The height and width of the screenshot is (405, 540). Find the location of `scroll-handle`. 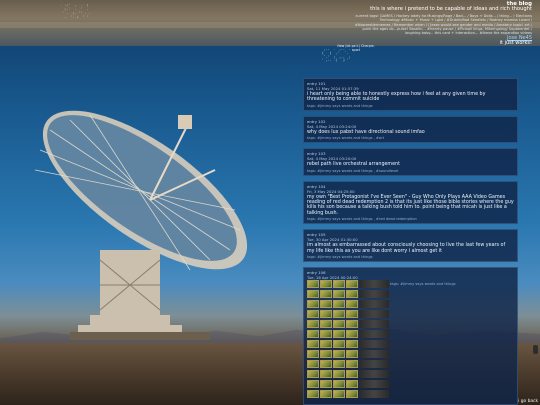

scroll-handle is located at coordinates (535, 349).